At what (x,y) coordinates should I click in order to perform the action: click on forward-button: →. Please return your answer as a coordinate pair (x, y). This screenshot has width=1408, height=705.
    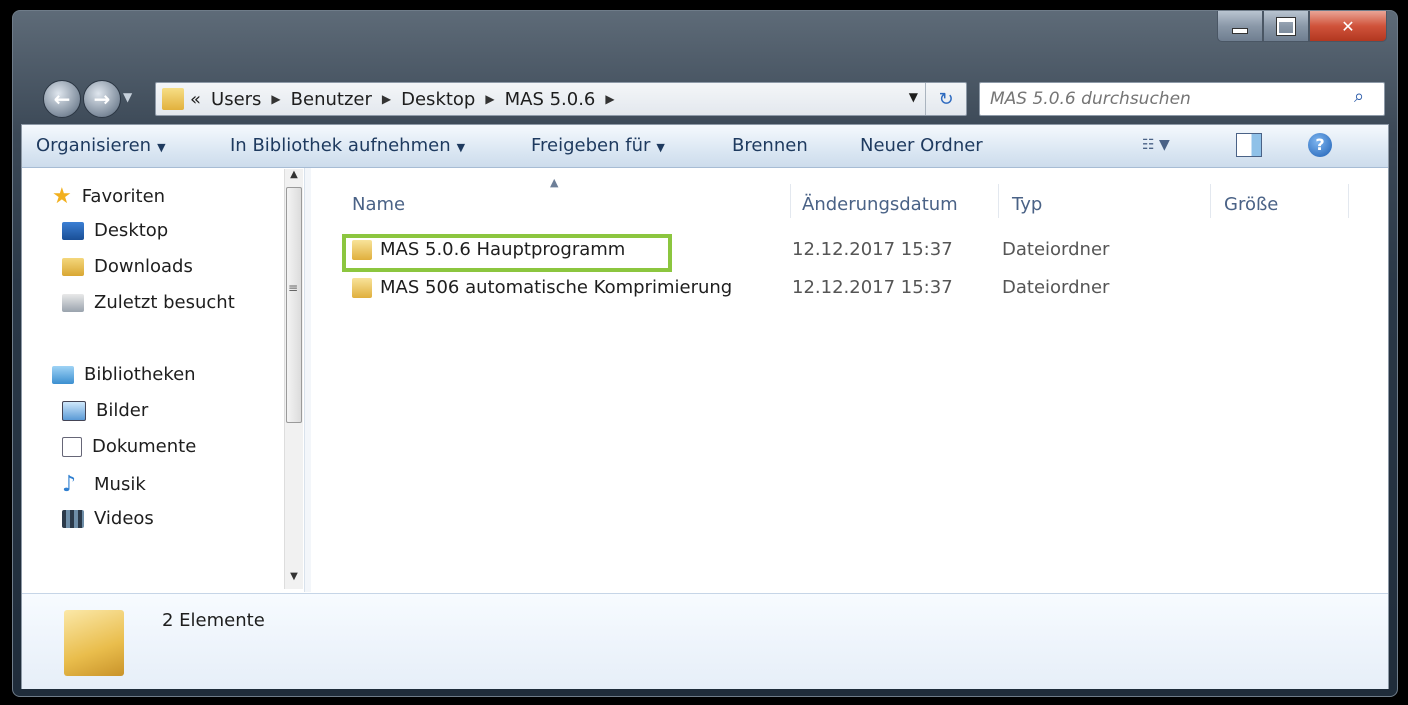
    Looking at the image, I should click on (102, 99).